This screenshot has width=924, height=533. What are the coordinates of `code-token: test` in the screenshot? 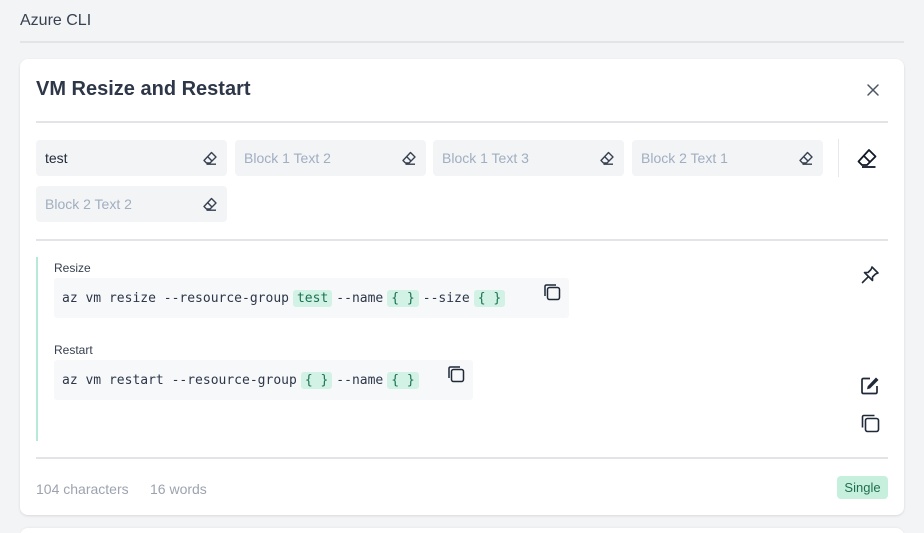 It's located at (312, 298).